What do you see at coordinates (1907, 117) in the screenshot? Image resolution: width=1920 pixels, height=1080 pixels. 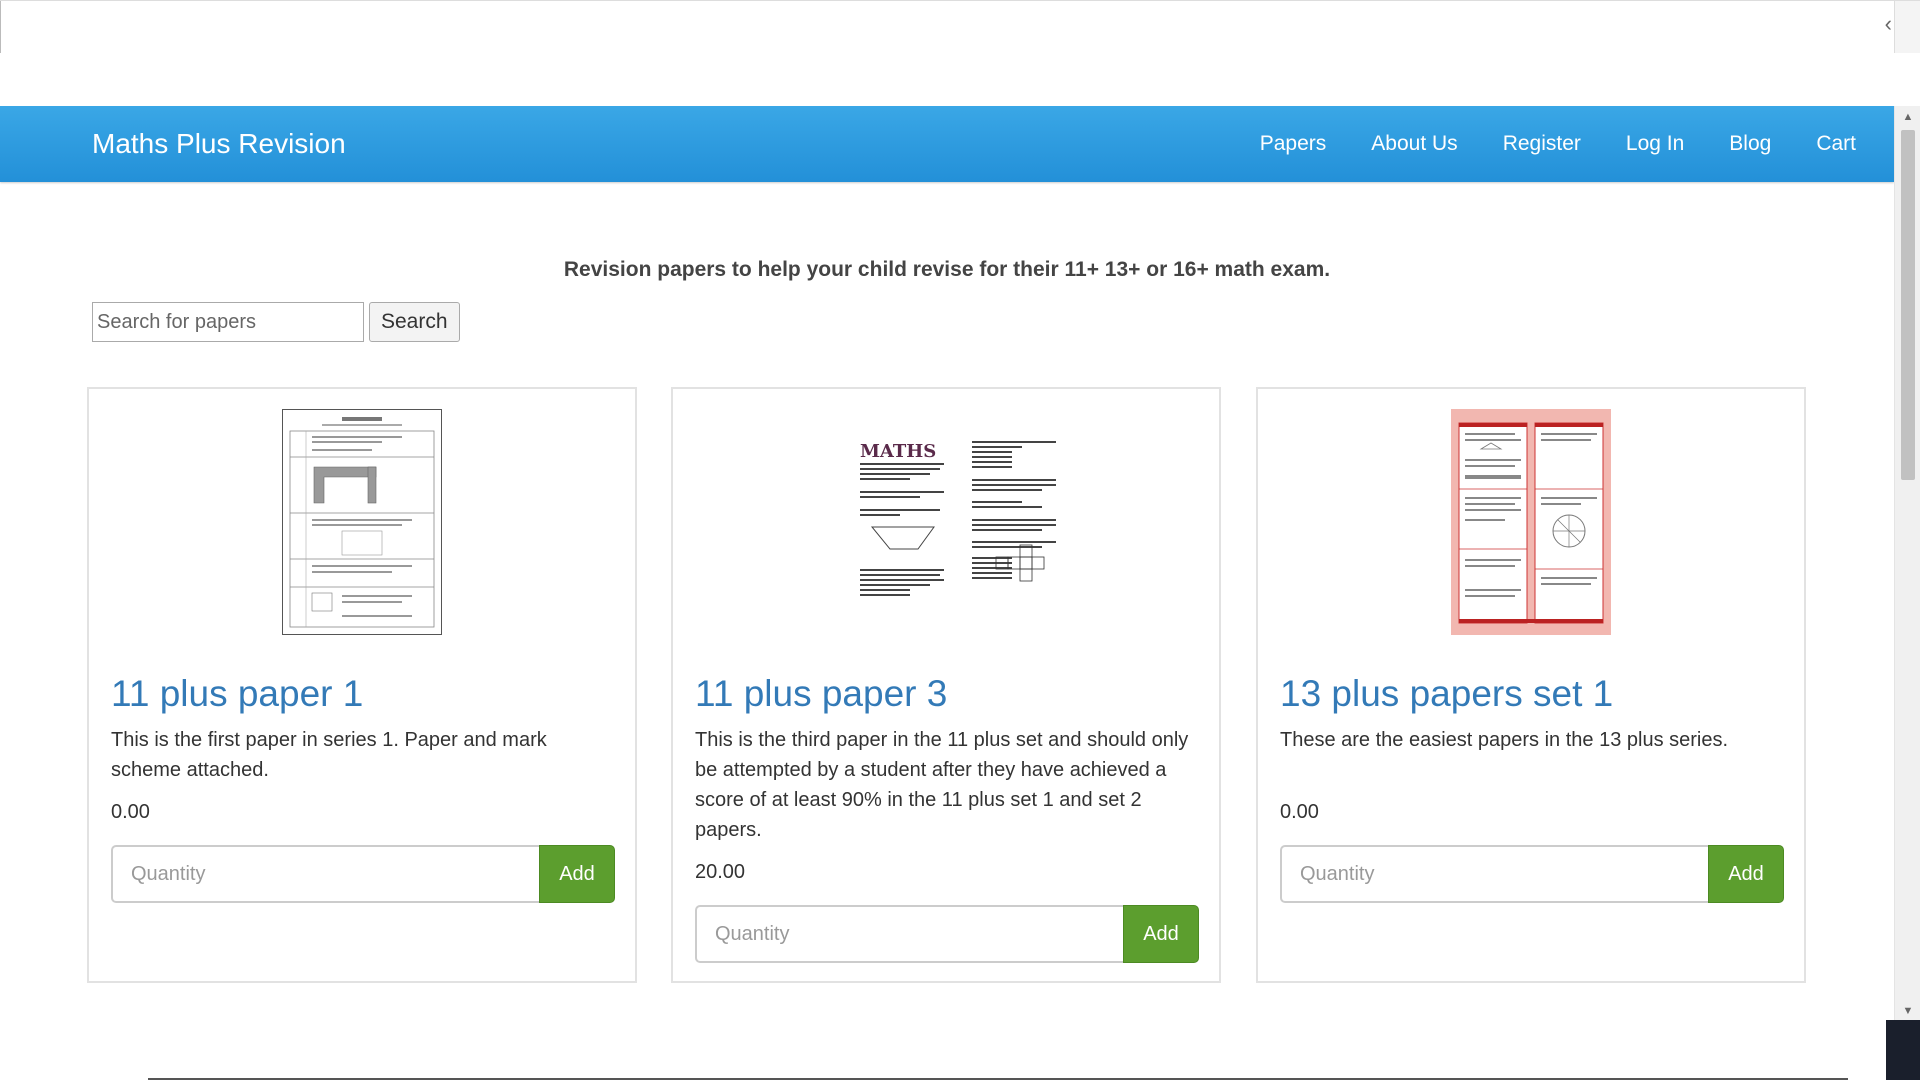 I see `scroll-up-arrow-icon: ▲` at bounding box center [1907, 117].